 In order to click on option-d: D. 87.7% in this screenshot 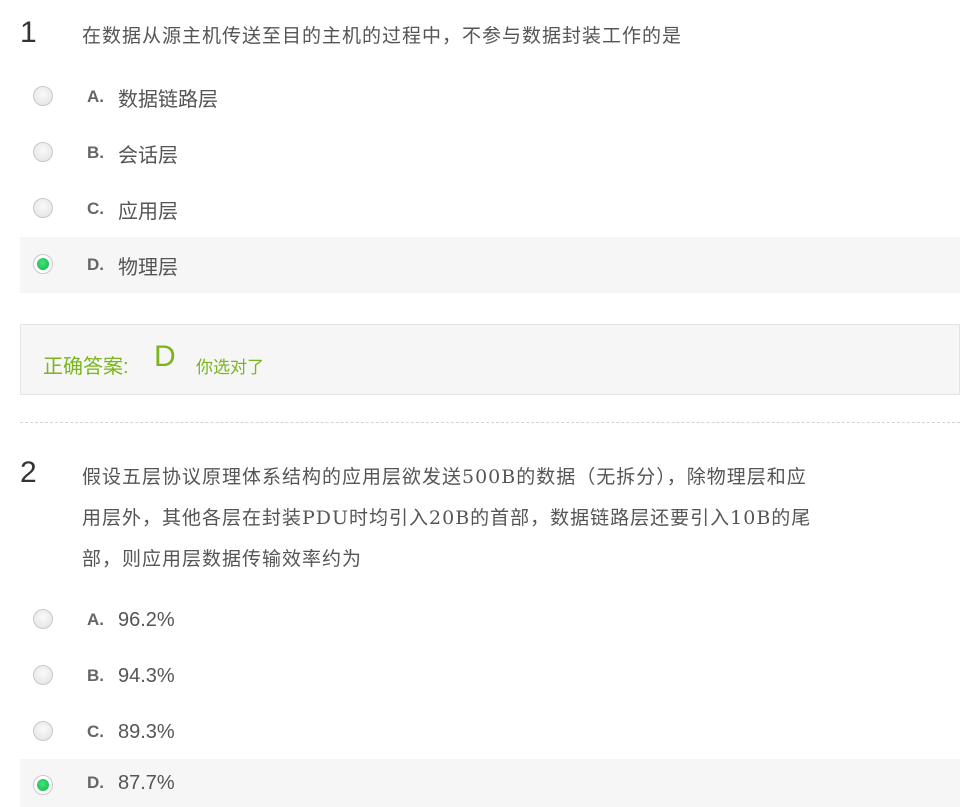, I will do `click(490, 783)`.